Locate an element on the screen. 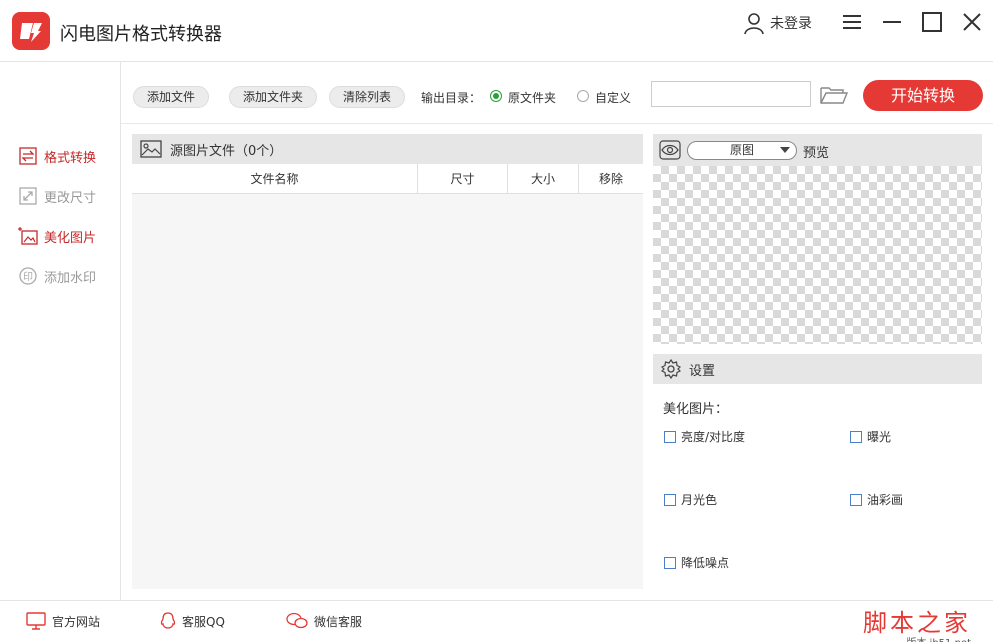 The width and height of the screenshot is (993, 642). preview-header: 原图 预览 is located at coordinates (817, 150).